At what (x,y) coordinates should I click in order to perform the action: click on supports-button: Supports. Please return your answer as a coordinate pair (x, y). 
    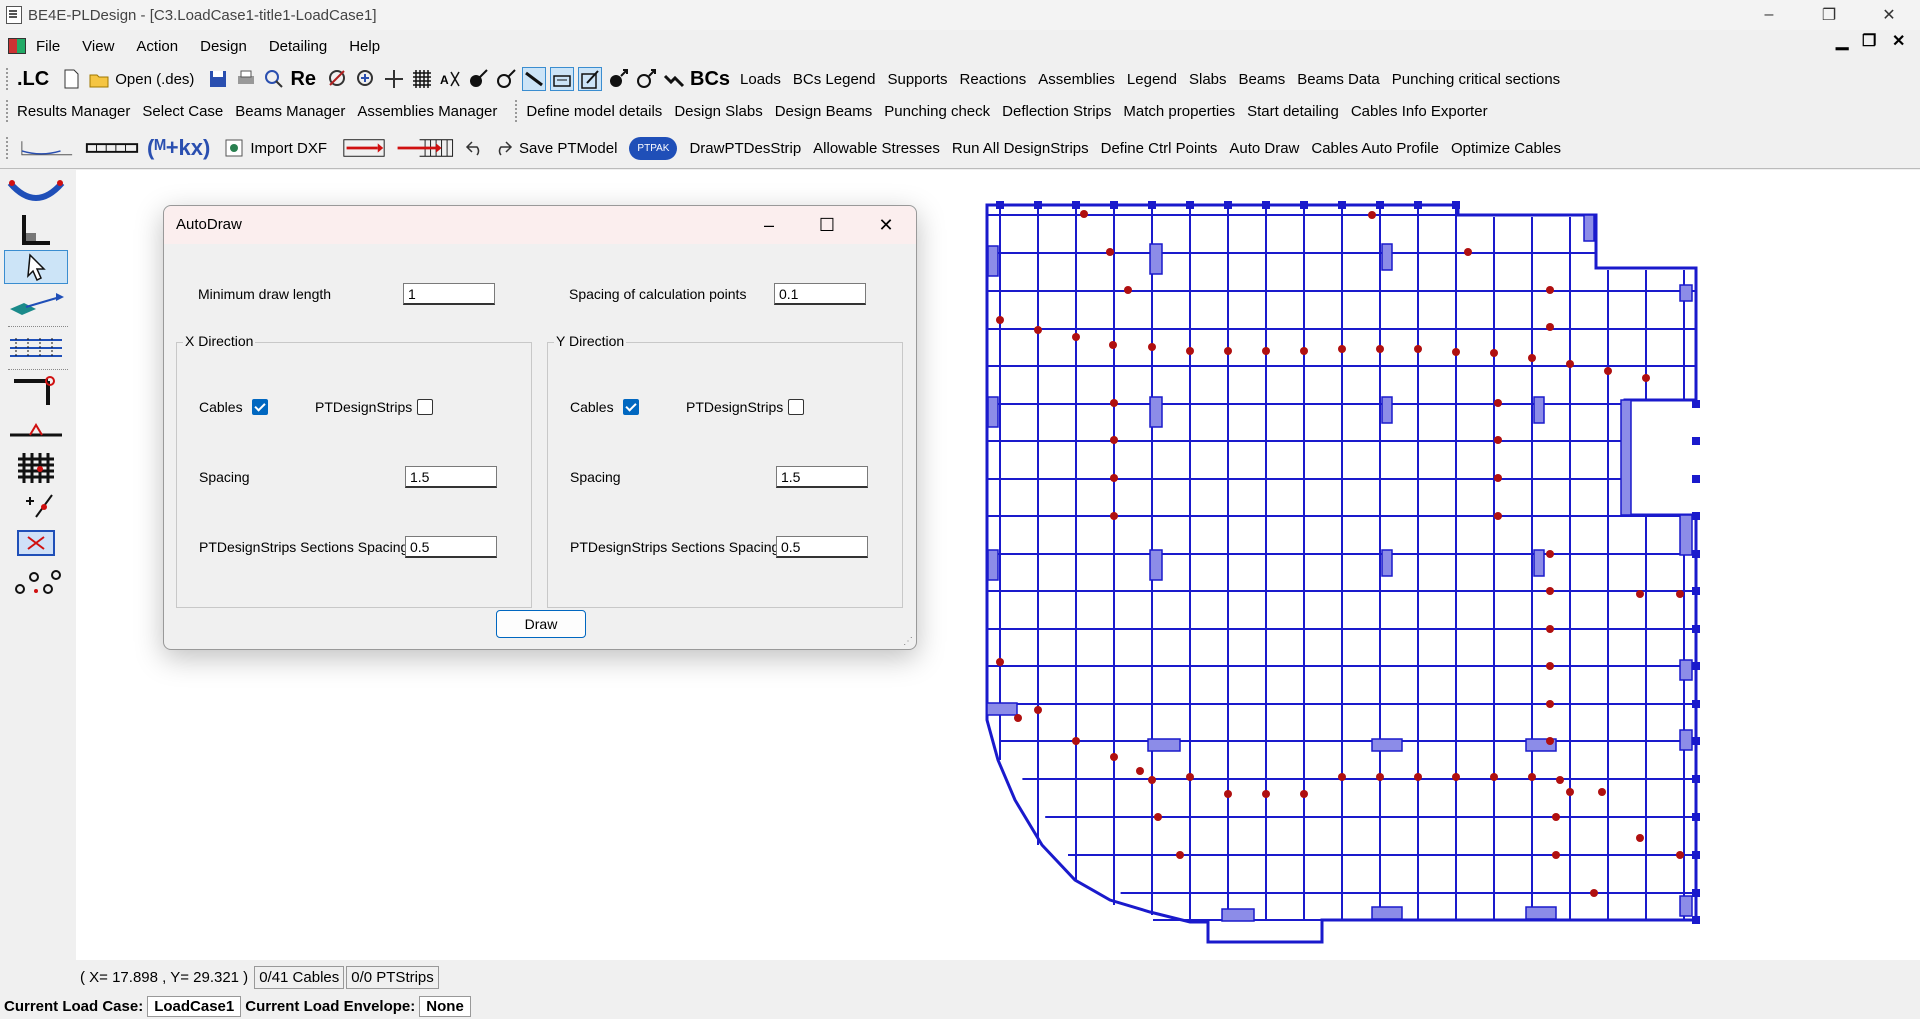
    Looking at the image, I should click on (917, 79).